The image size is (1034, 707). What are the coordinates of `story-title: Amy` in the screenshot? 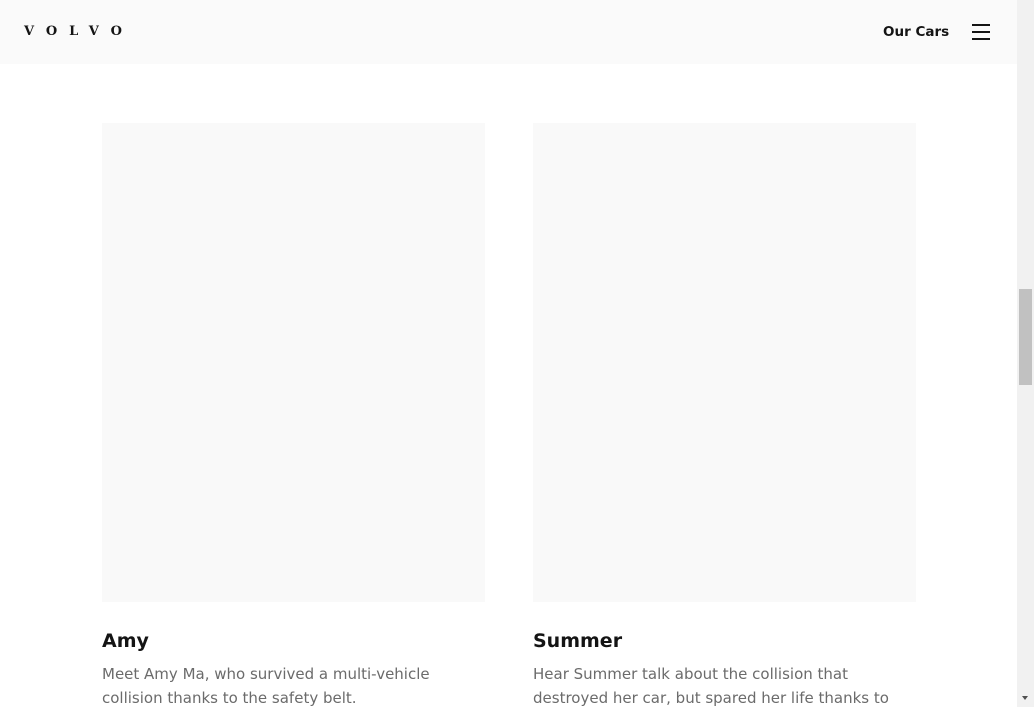 It's located at (125, 641).